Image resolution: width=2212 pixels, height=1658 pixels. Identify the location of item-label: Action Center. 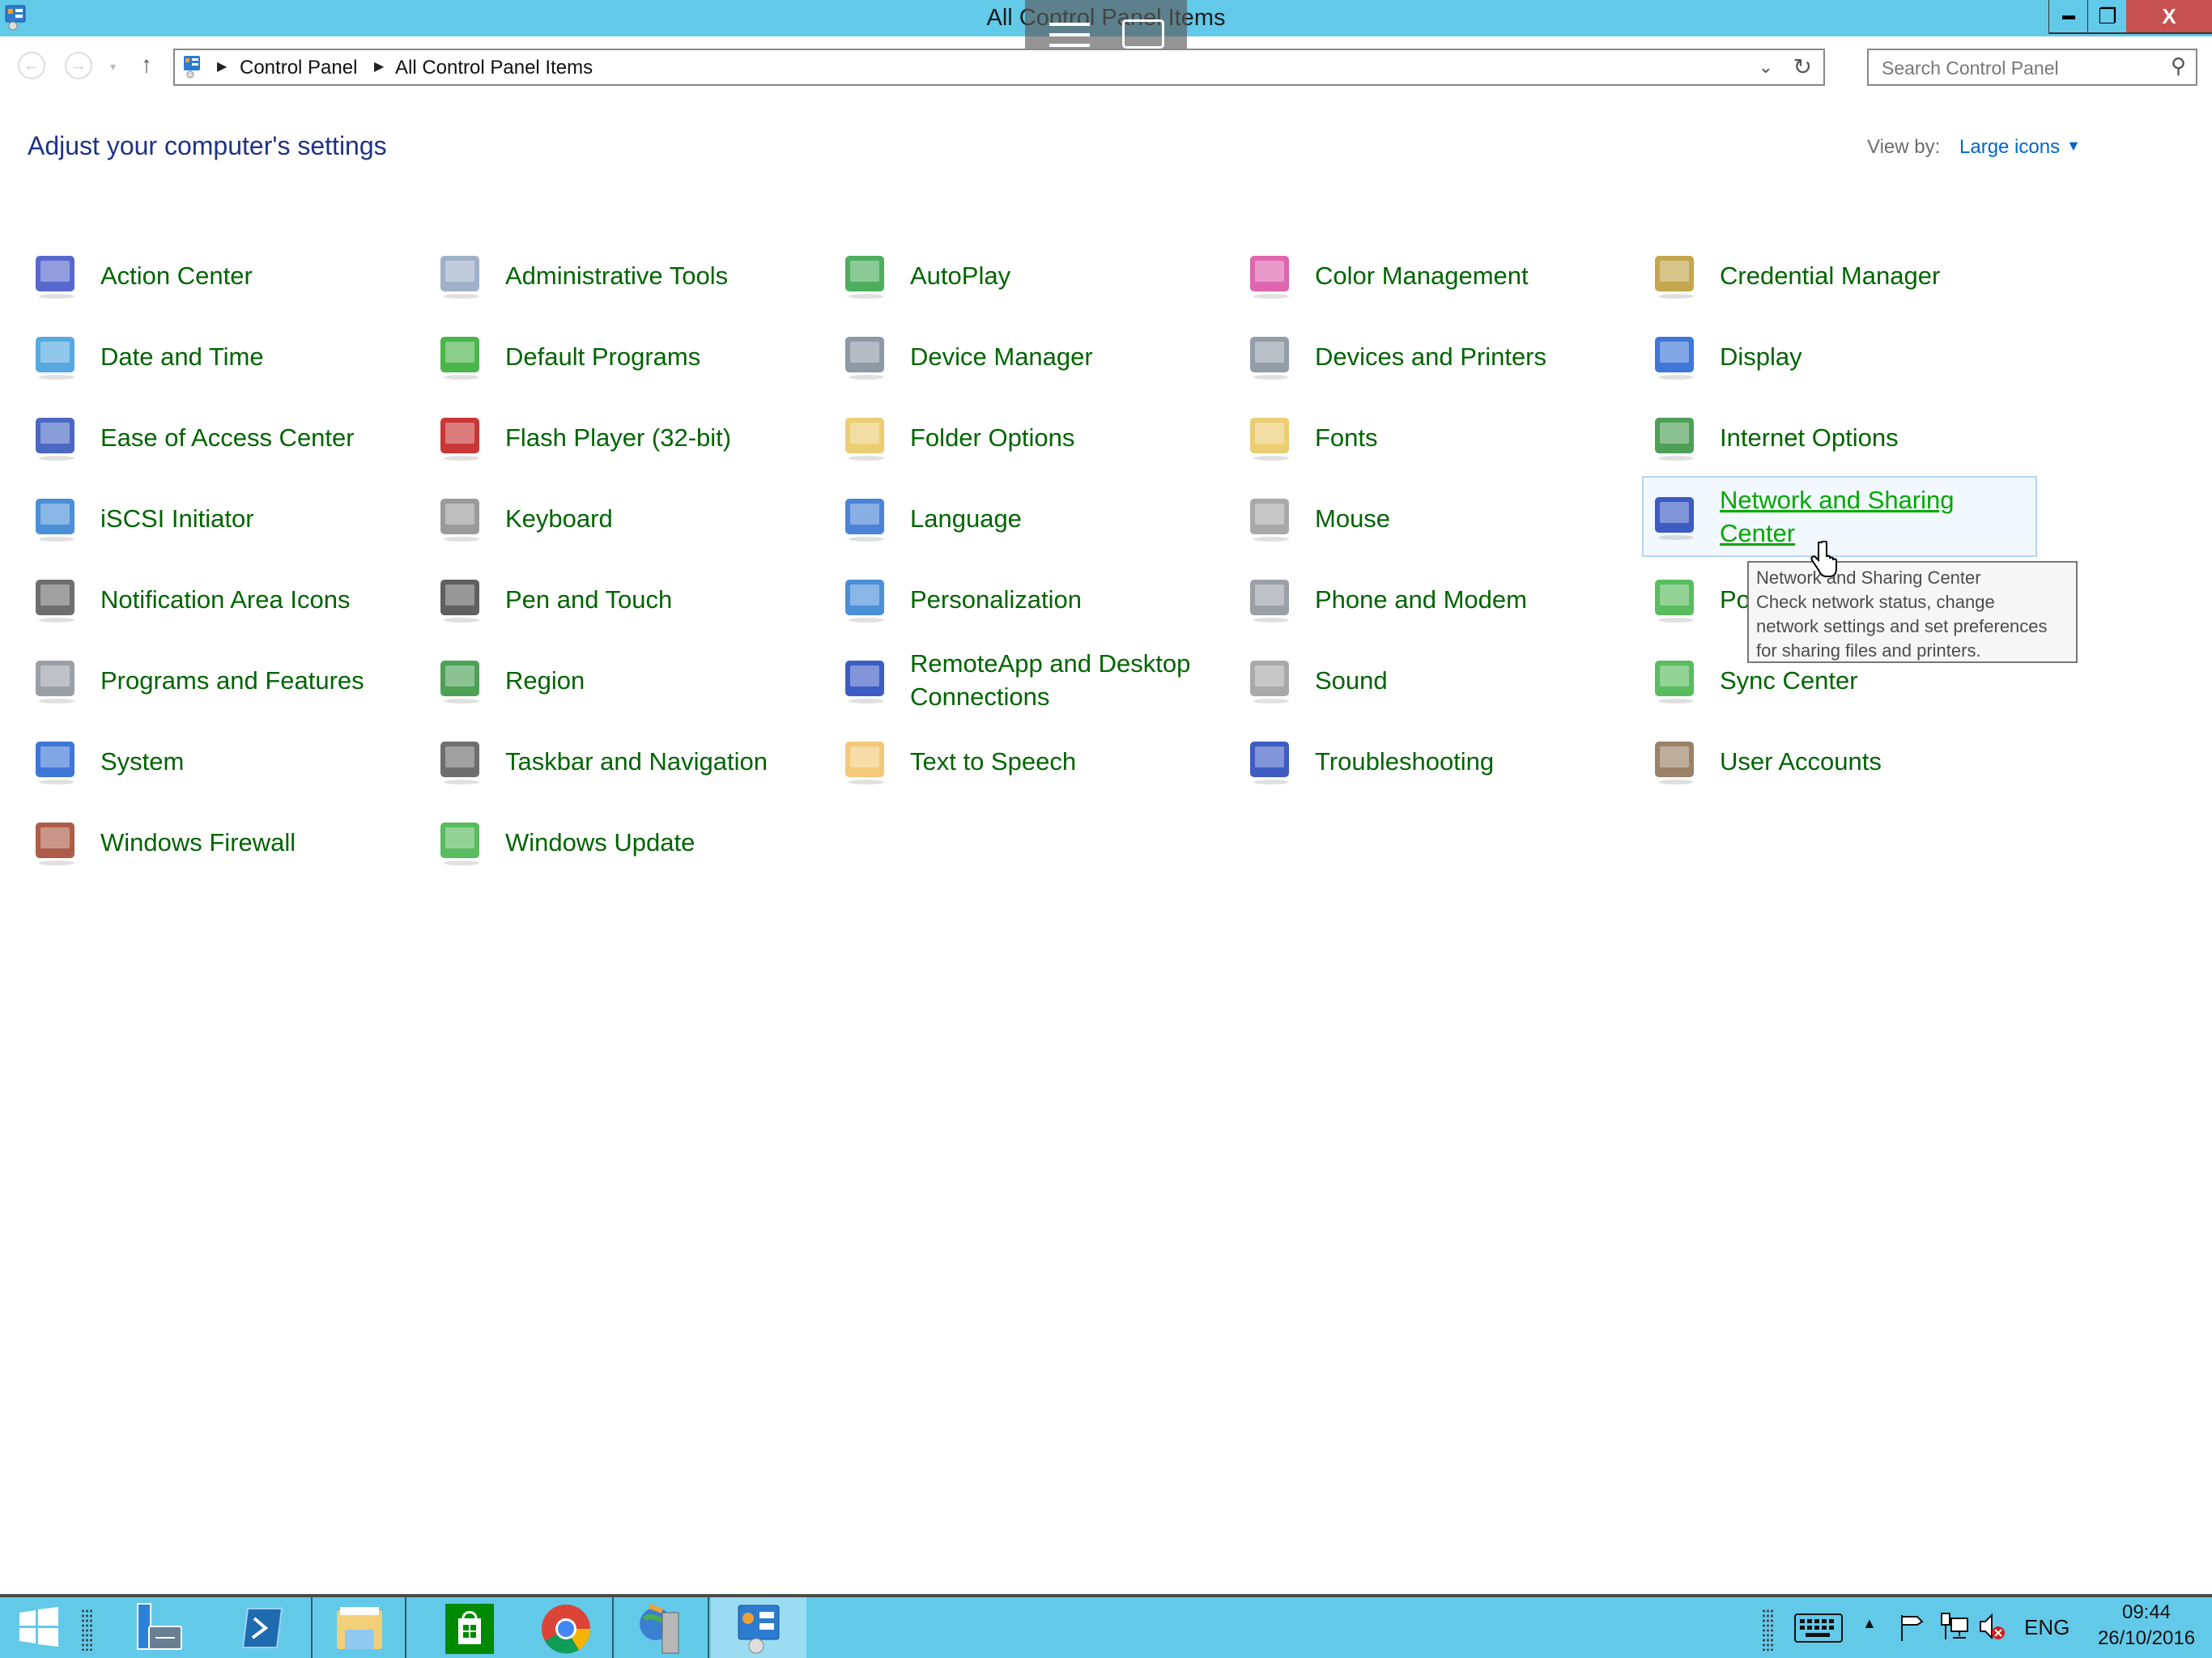
(258, 275).